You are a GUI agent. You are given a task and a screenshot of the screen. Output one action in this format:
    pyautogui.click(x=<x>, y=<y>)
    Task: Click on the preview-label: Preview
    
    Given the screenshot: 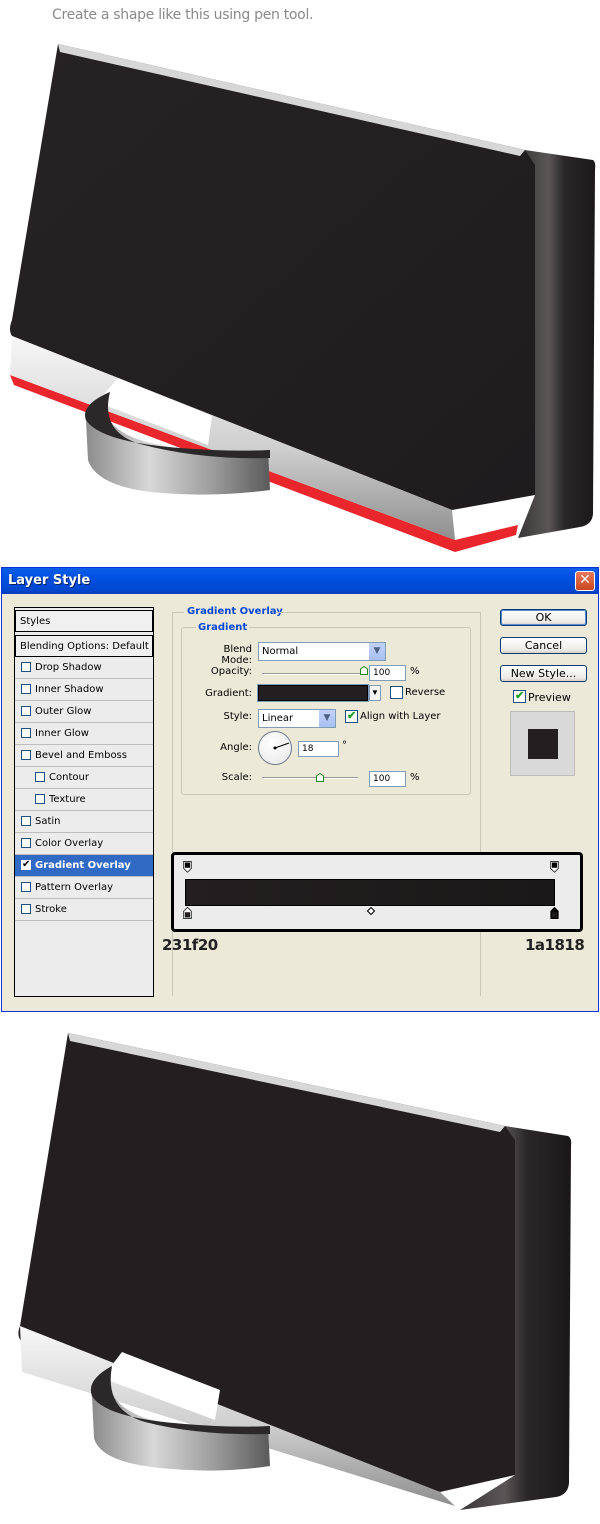 What is the action you would take?
    pyautogui.click(x=549, y=697)
    